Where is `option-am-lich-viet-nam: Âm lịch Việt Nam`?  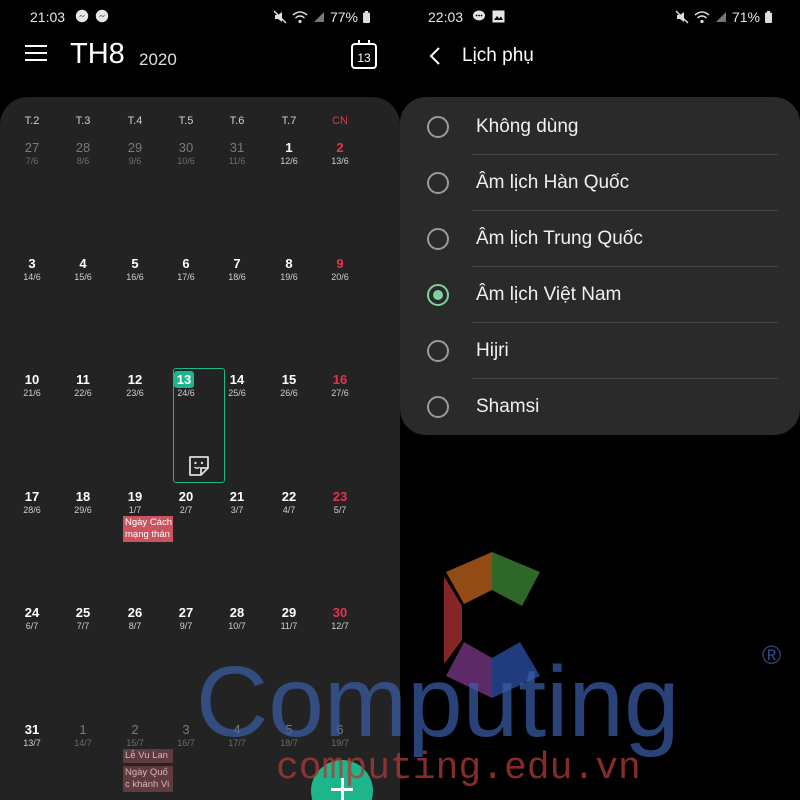 option-am-lich-viet-nam: Âm lịch Việt Nam is located at coordinates (600, 295).